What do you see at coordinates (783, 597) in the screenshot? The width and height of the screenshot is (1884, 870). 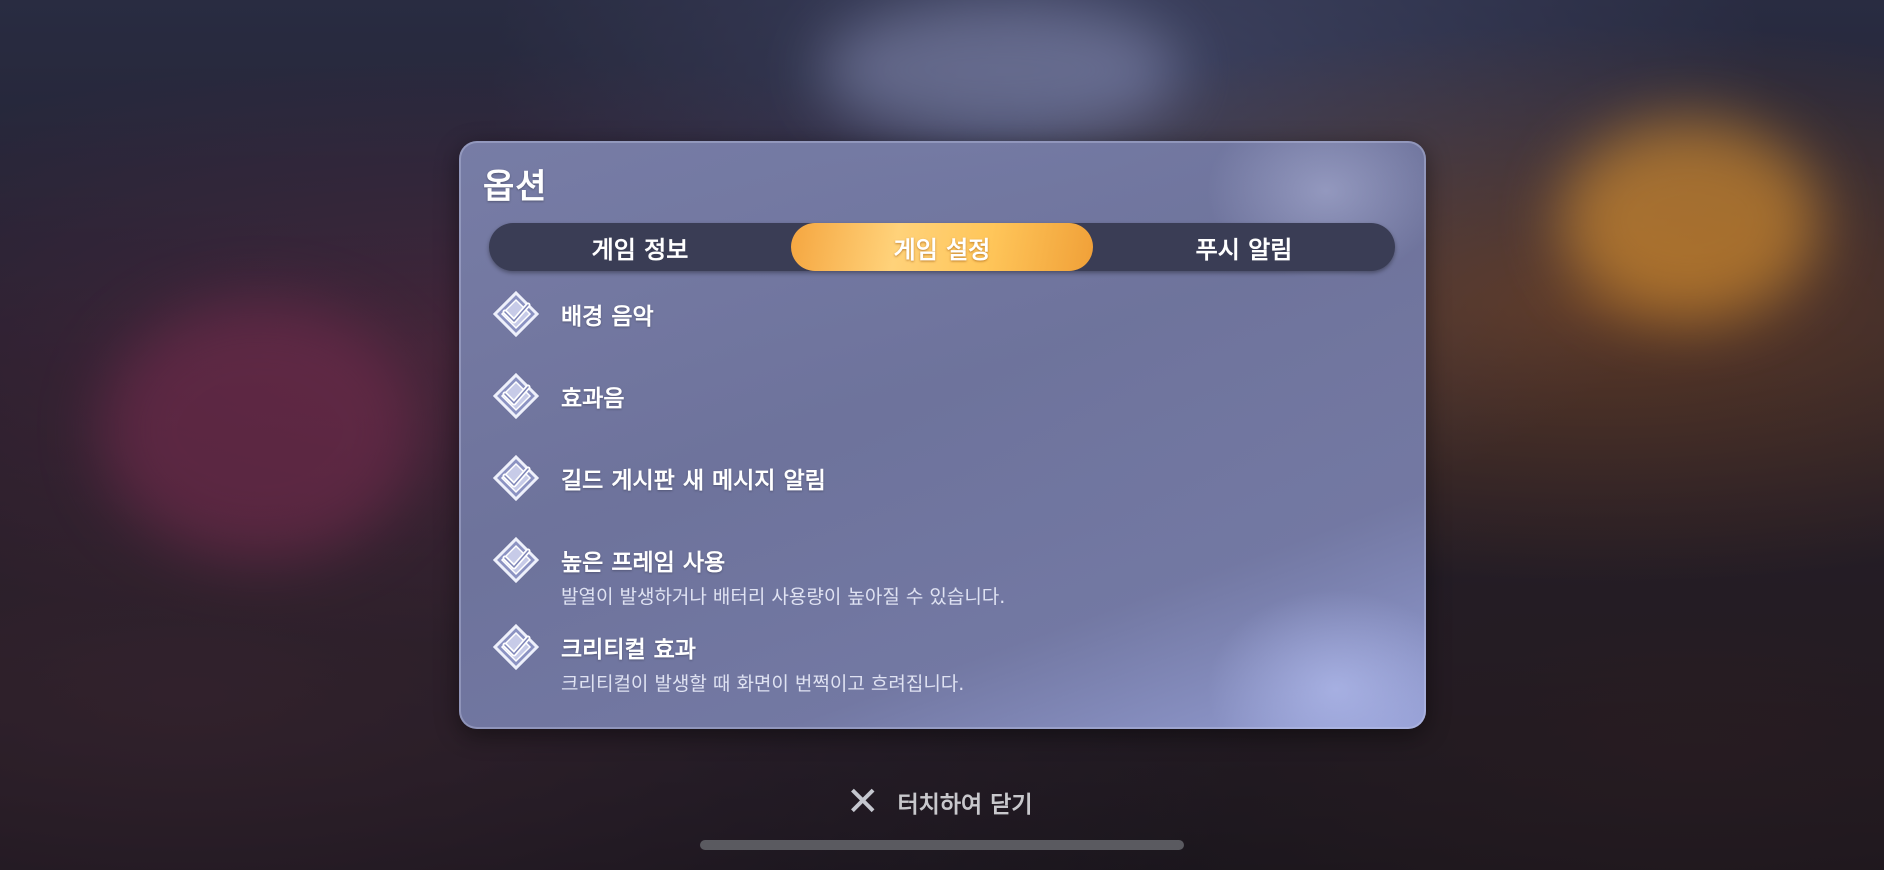 I see `option-description: 발열이 발생하거나 배터리 사용량이 높아질 수 있습니다.` at bounding box center [783, 597].